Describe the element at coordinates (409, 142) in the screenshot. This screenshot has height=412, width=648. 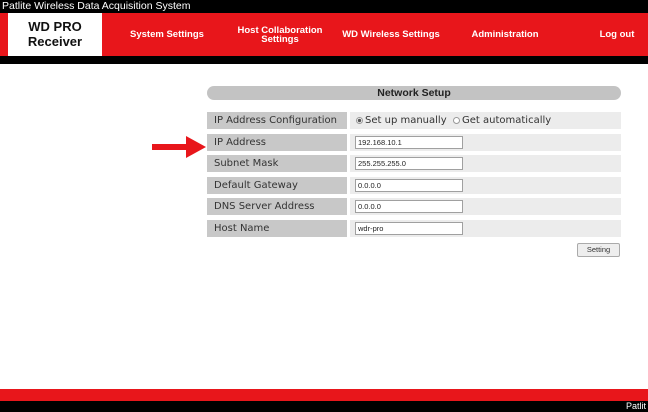
I see `ip-address-input` at that location.